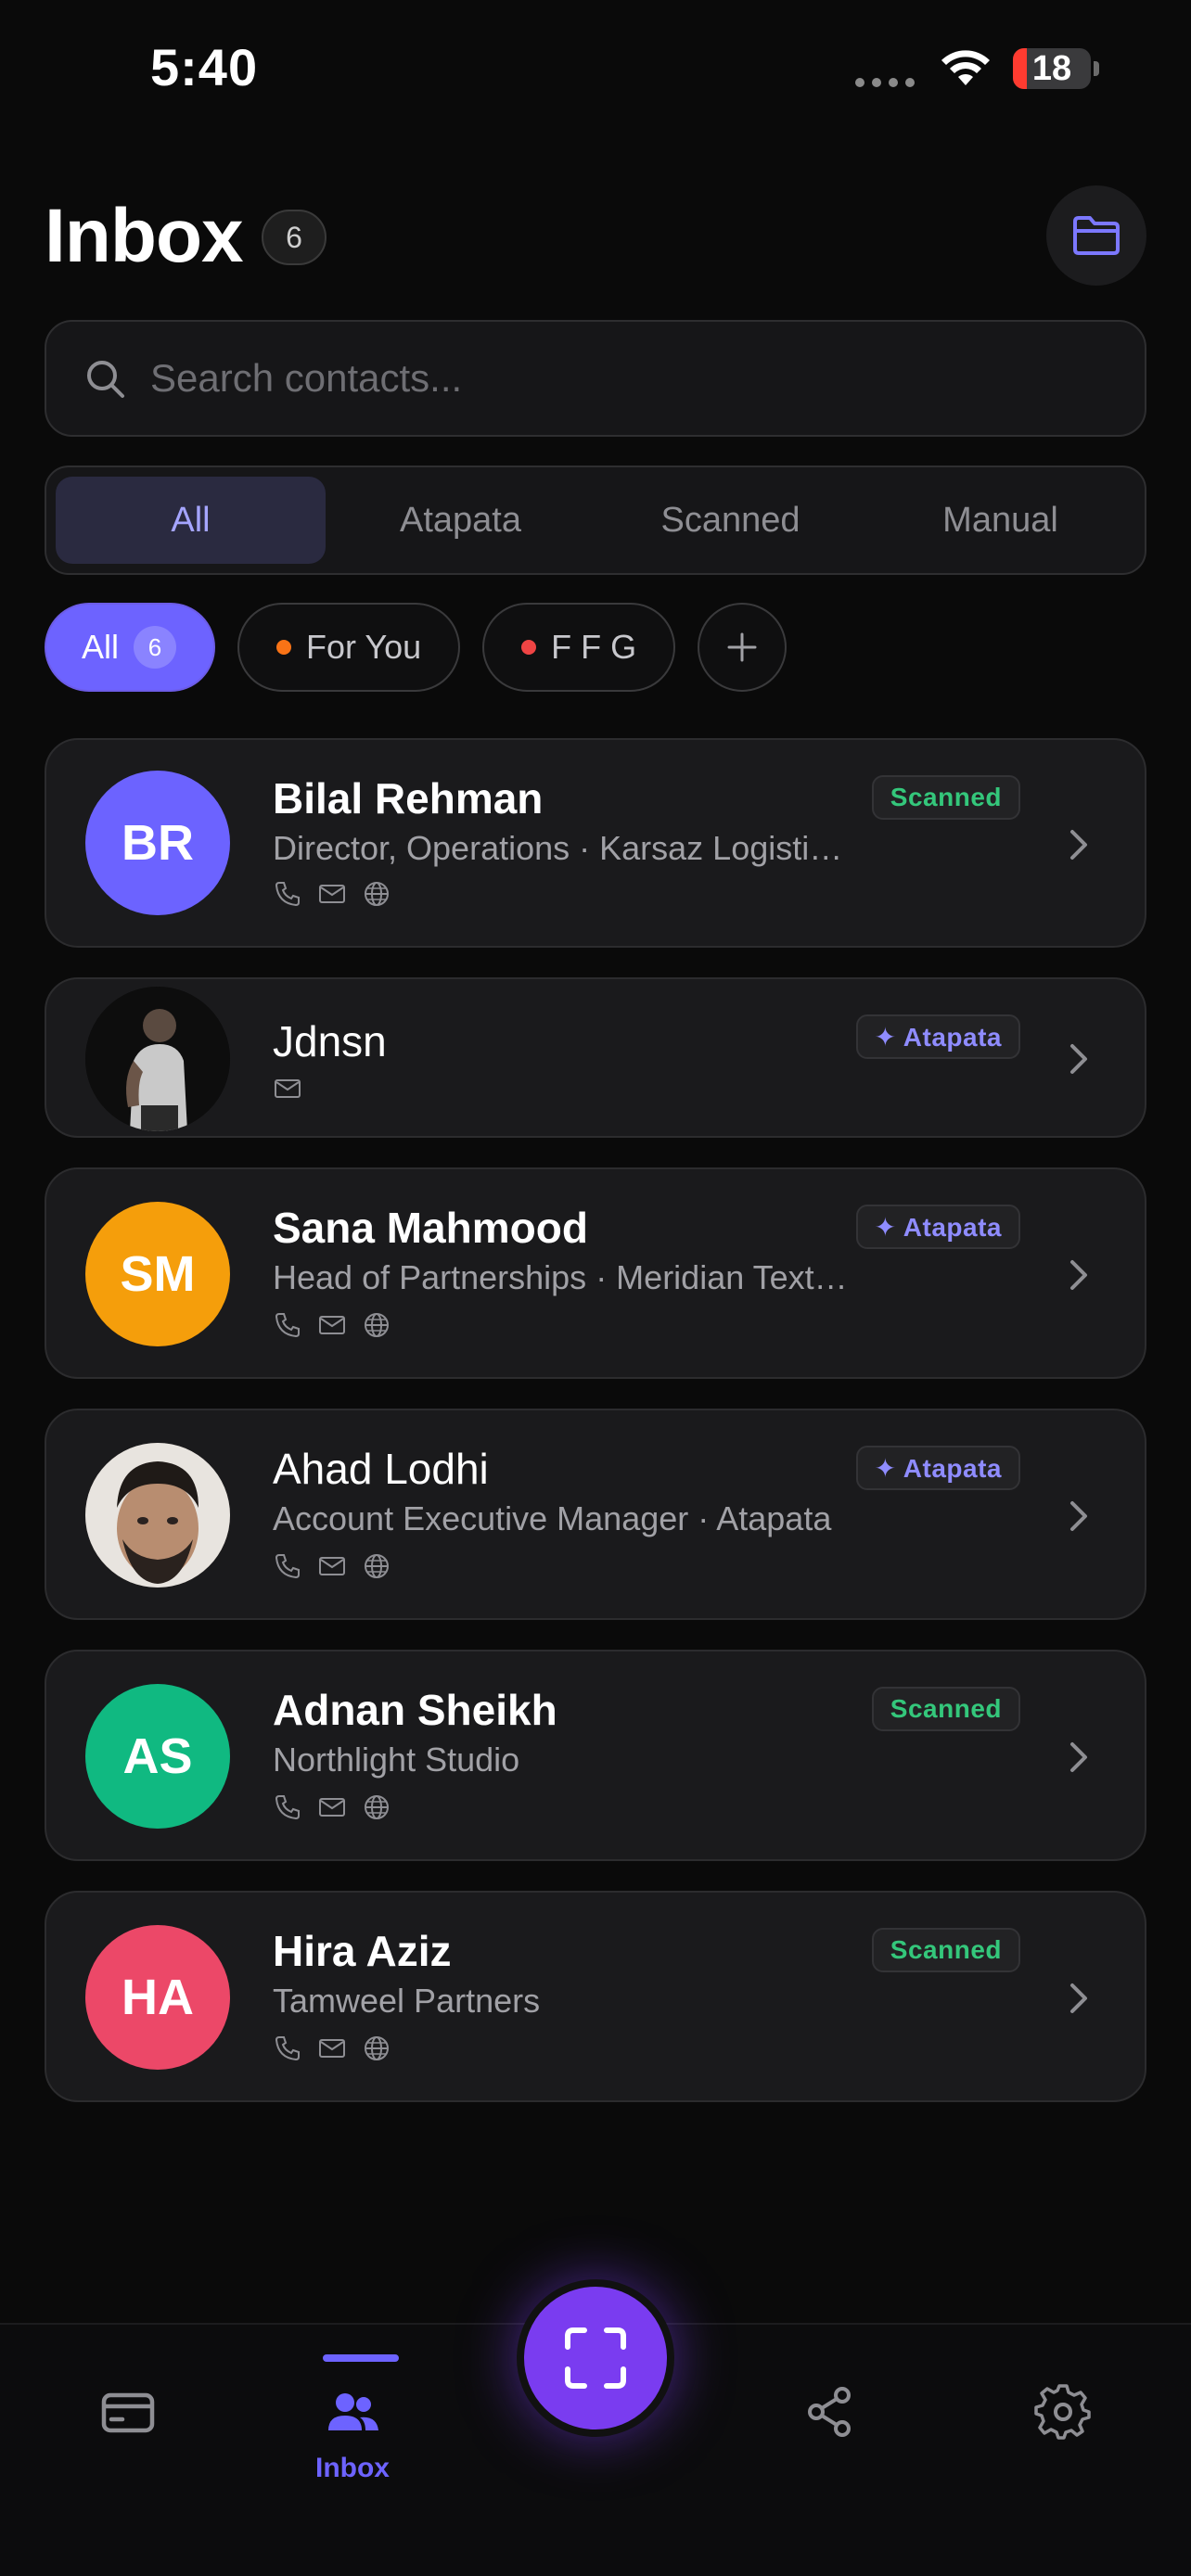 The width and height of the screenshot is (1191, 2576). Describe the element at coordinates (408, 799) in the screenshot. I see `contact-name: Bilal Rehman` at that location.